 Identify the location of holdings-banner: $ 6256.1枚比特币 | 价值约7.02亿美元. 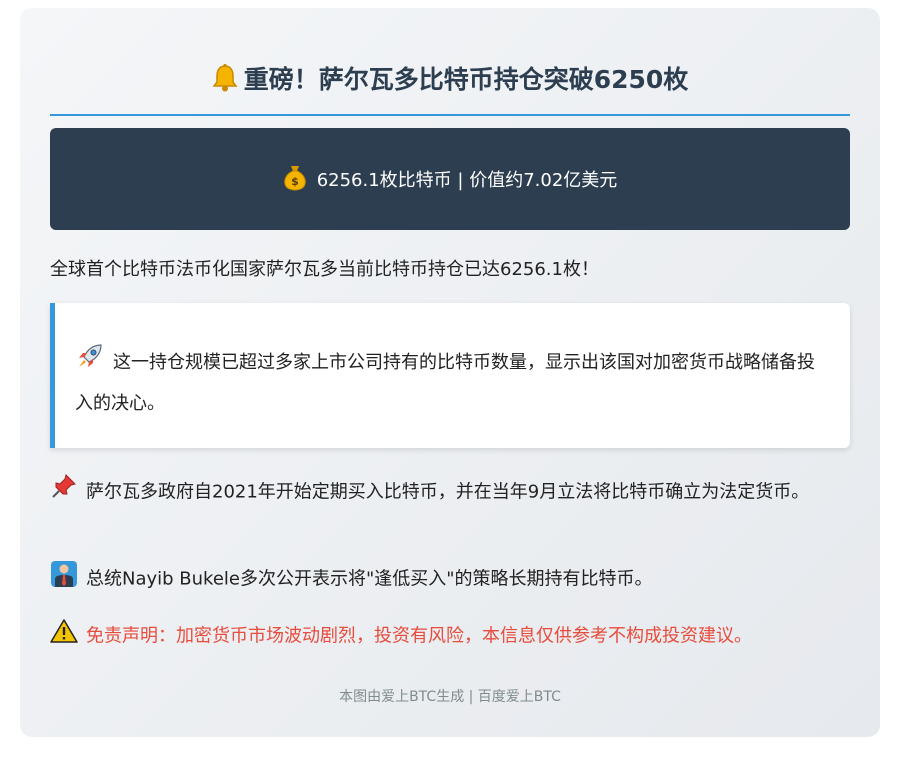
(450, 179).